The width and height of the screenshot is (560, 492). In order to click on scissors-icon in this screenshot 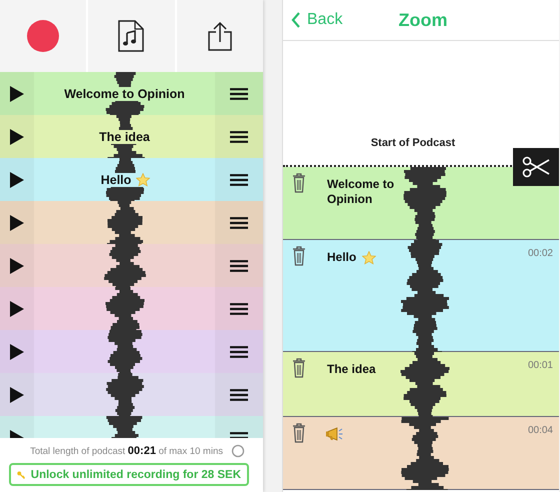, I will do `click(536, 167)`.